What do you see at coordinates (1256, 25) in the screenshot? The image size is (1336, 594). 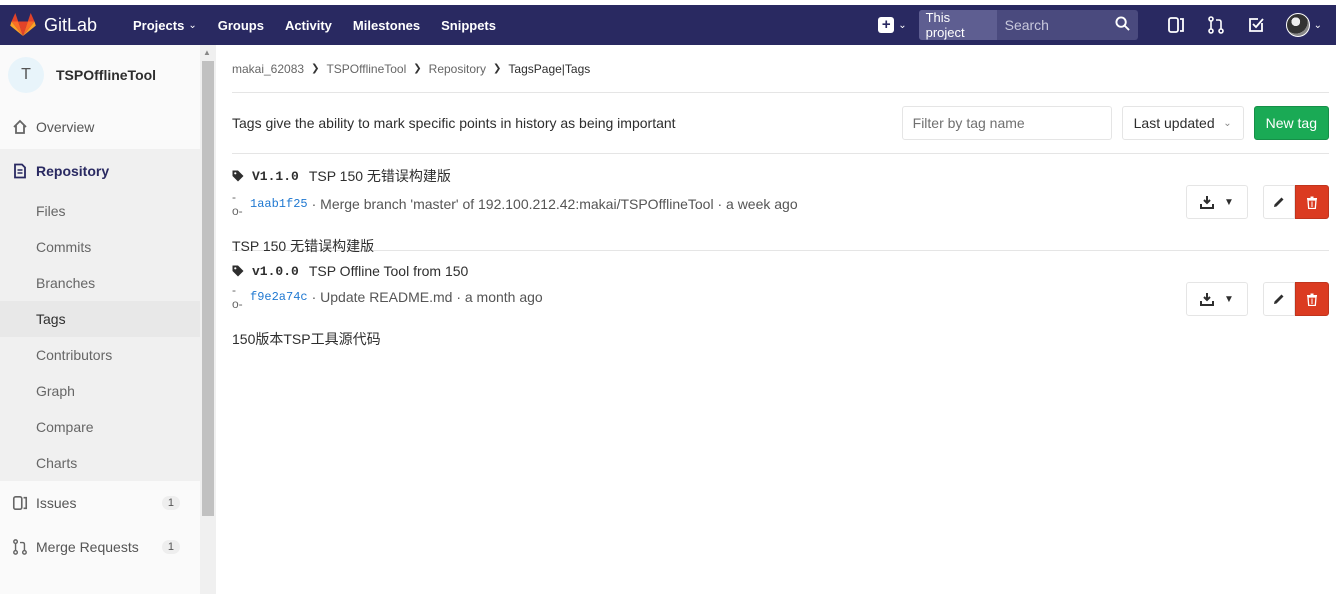 I see `todos-icon` at bounding box center [1256, 25].